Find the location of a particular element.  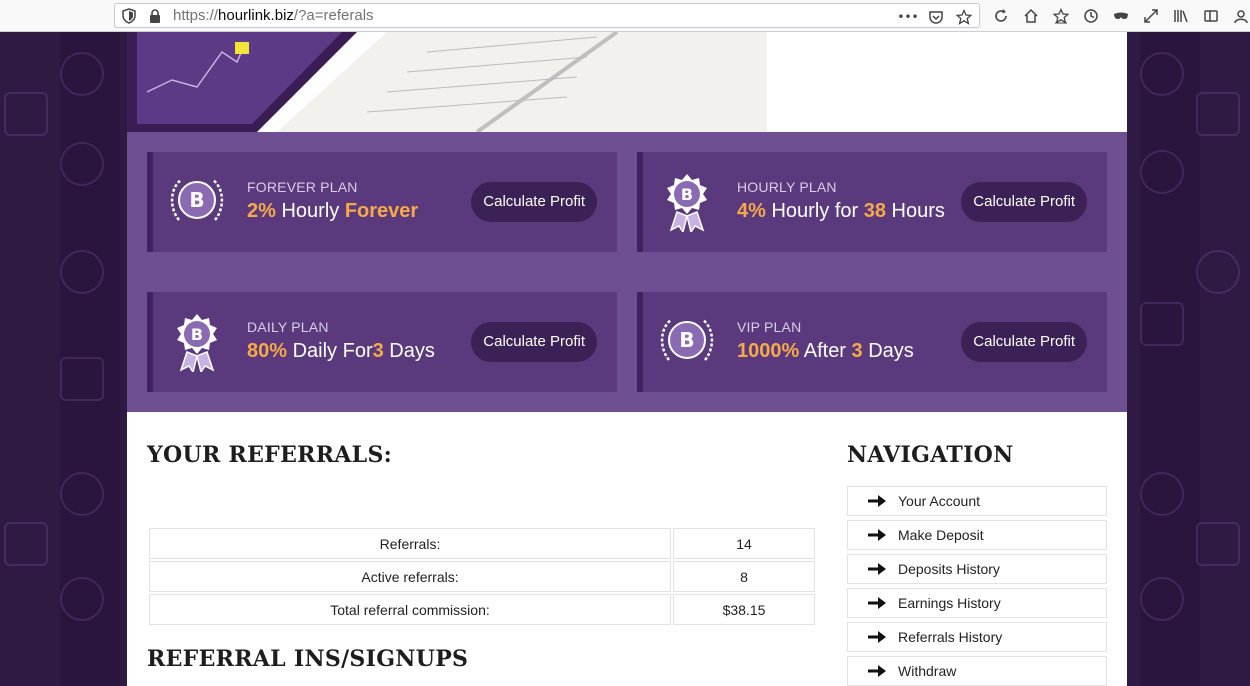

plan-description: 4% Hourly for 38 Hours is located at coordinates (841, 211).